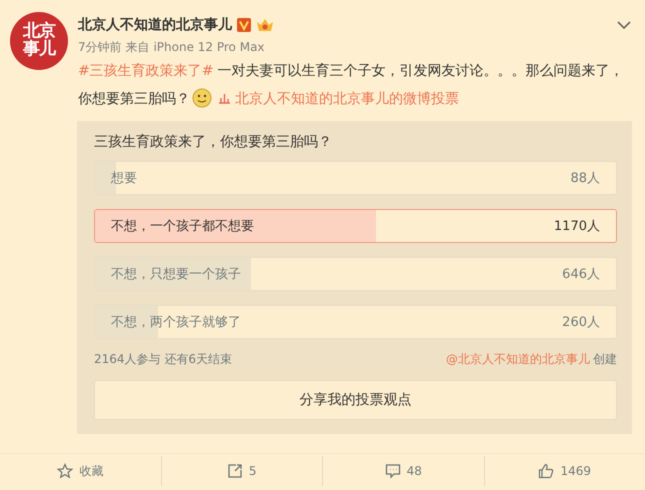 This screenshot has height=490, width=645. Describe the element at coordinates (338, 99) in the screenshot. I see `poll-link: 北京人不知道的北京事儿的微博投票` at that location.